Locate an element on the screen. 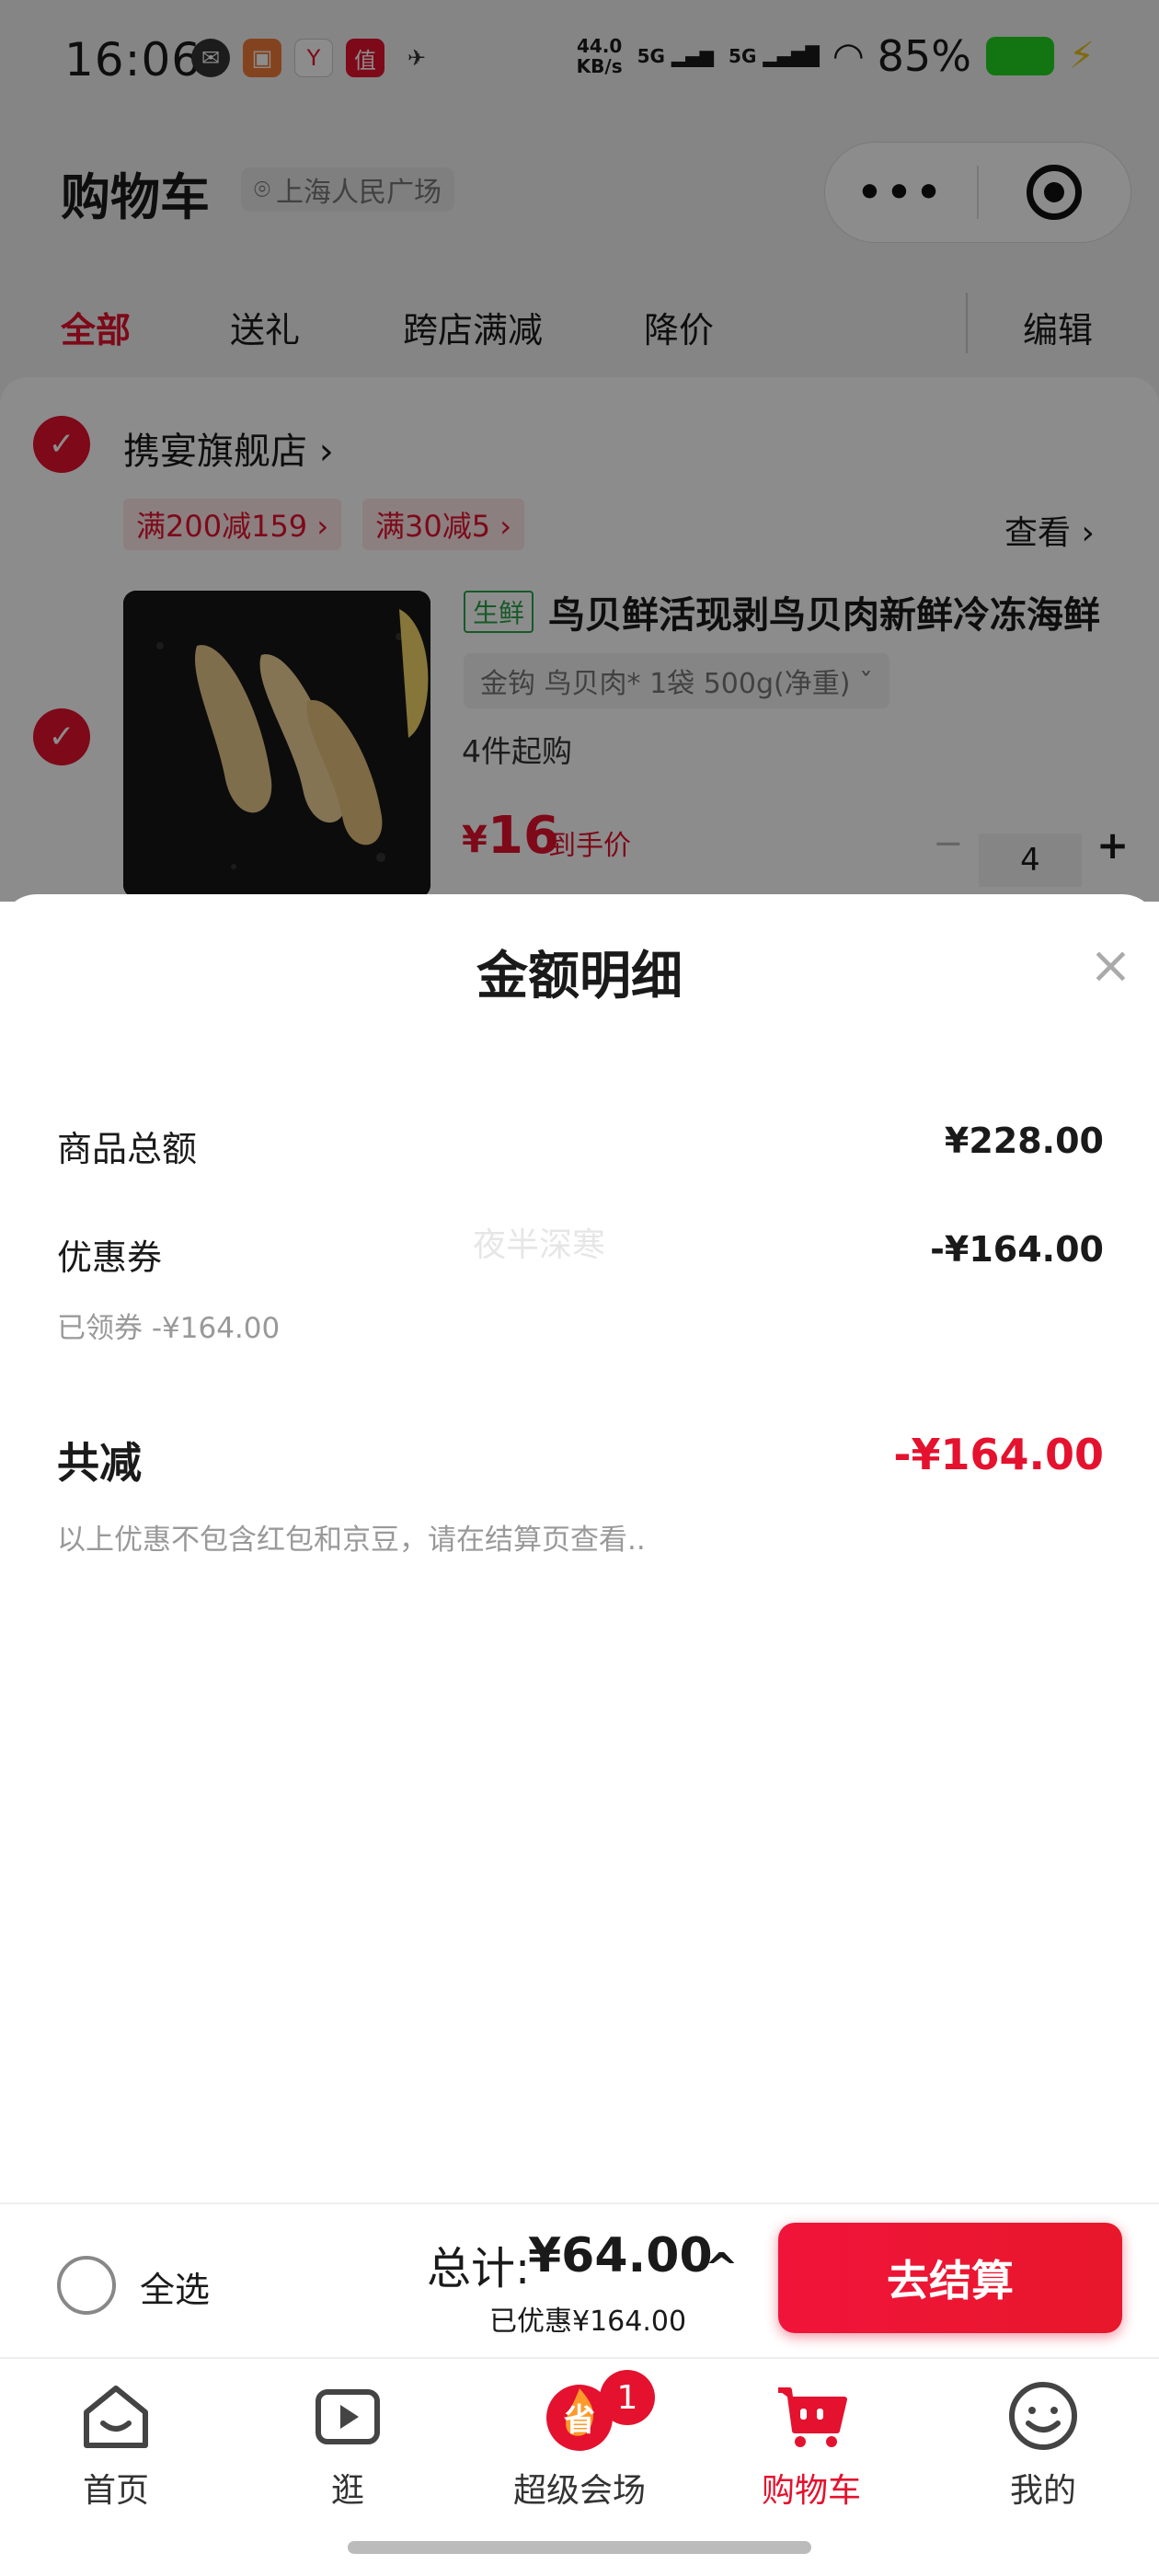 This screenshot has width=1159, height=2576. close-icon: × is located at coordinates (1110, 966).